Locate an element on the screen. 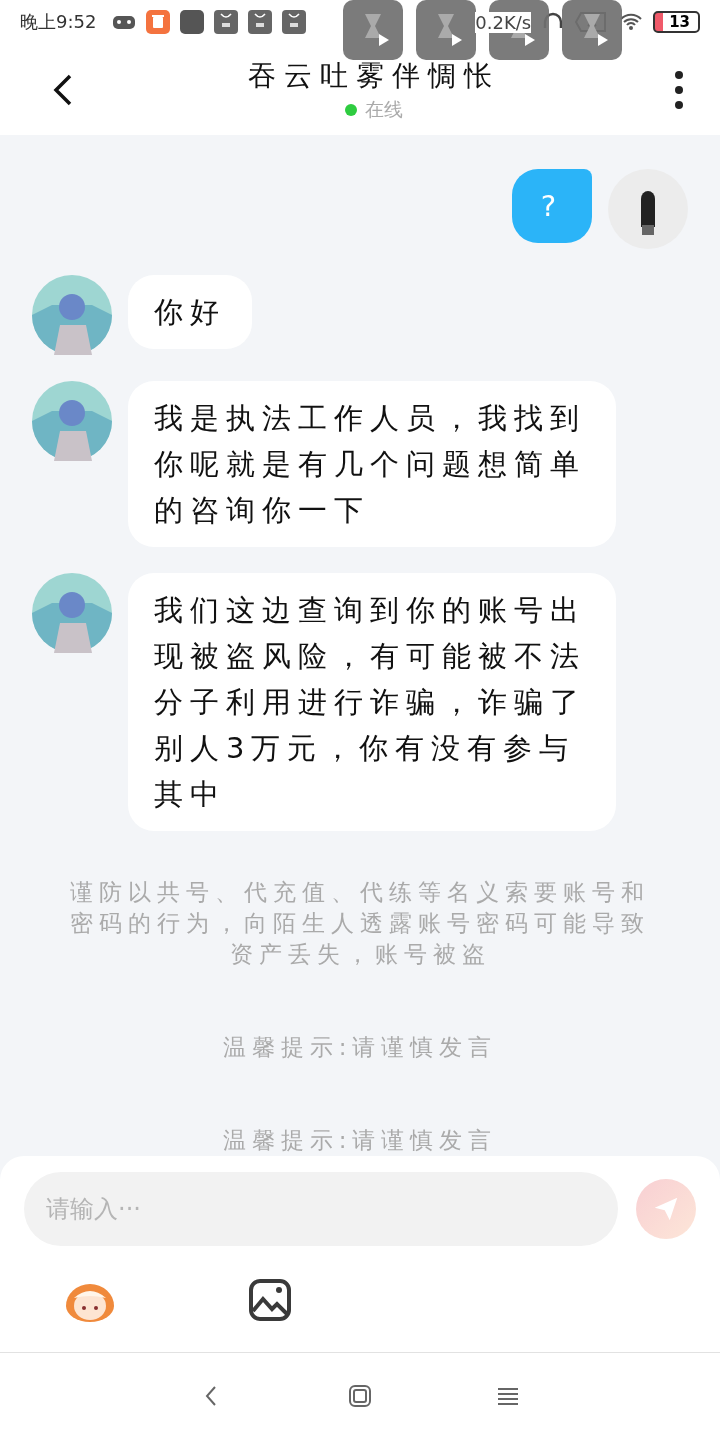  message-bubble: 你好 is located at coordinates (190, 311).